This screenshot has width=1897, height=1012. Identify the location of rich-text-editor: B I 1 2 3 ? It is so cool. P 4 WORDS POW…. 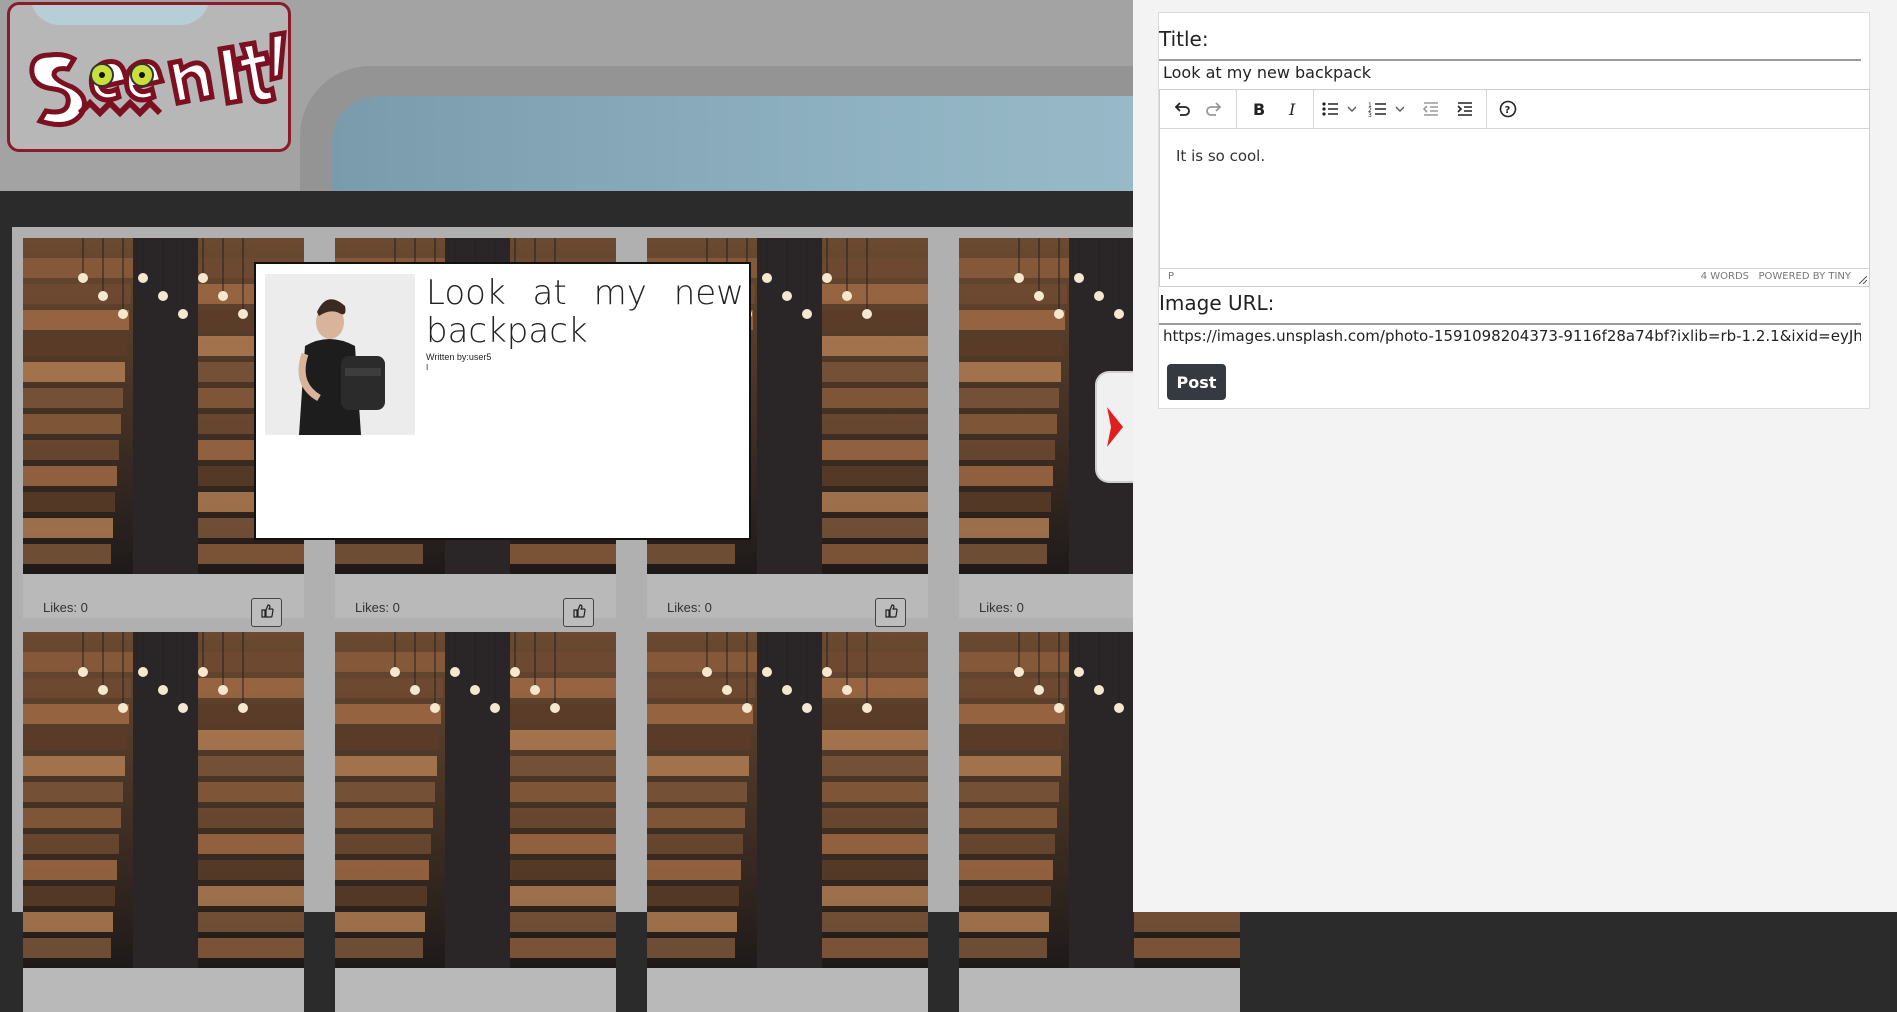
(1514, 188).